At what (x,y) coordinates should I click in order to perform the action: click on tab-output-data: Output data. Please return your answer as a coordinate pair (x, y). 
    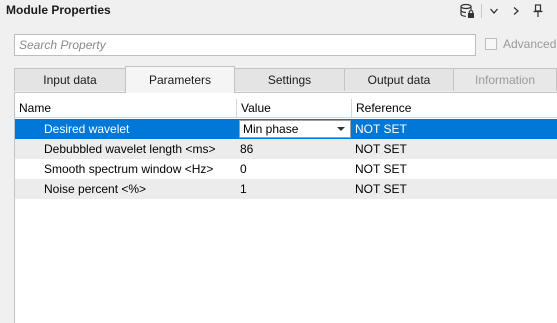
    Looking at the image, I should click on (399, 79).